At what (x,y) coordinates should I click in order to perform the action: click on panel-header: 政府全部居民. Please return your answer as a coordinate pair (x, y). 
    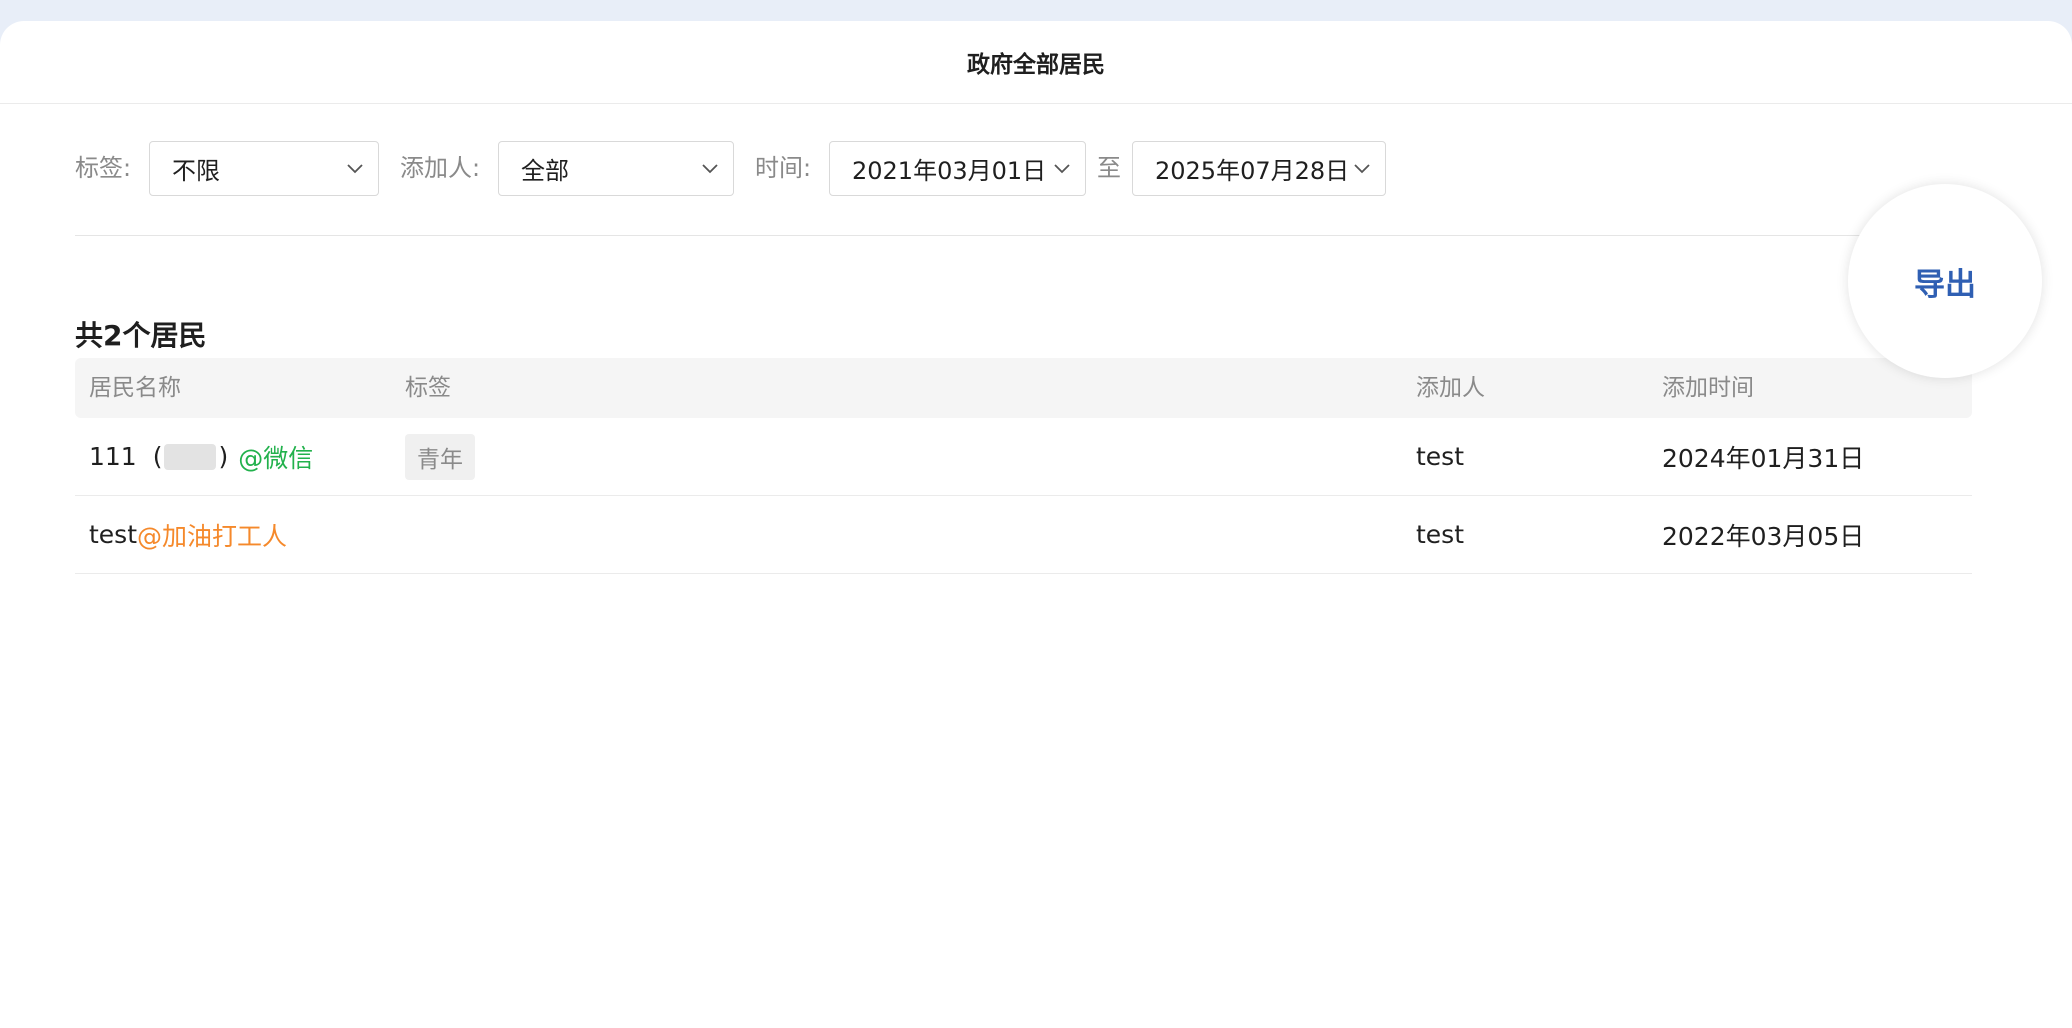
    Looking at the image, I should click on (1036, 62).